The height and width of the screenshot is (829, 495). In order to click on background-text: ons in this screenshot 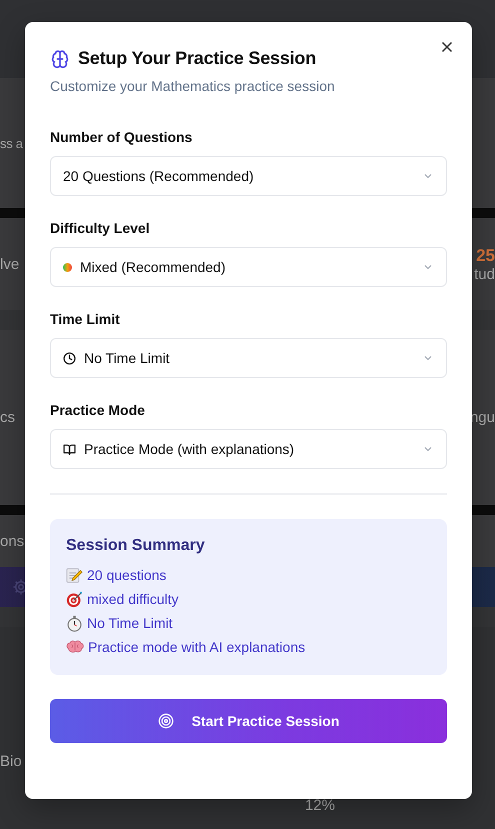, I will do `click(12, 541)`.